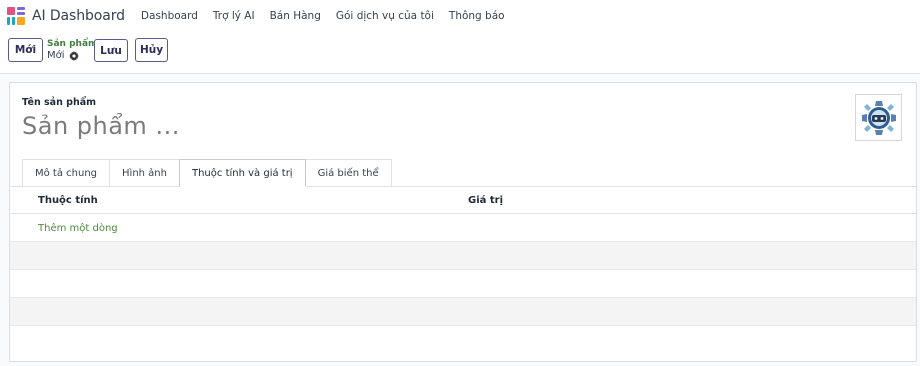 The width and height of the screenshot is (920, 366). I want to click on nav-ai-assistant: Trợ lý AI, so click(234, 16).